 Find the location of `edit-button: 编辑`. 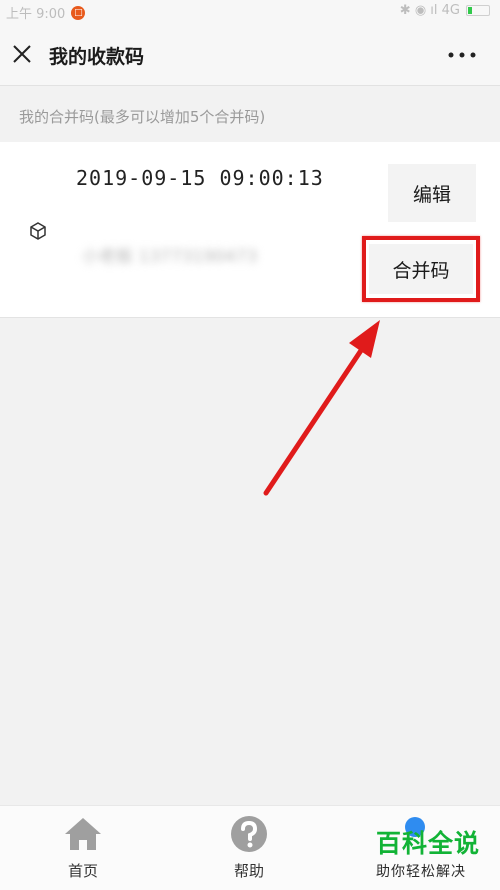

edit-button: 编辑 is located at coordinates (432, 193).